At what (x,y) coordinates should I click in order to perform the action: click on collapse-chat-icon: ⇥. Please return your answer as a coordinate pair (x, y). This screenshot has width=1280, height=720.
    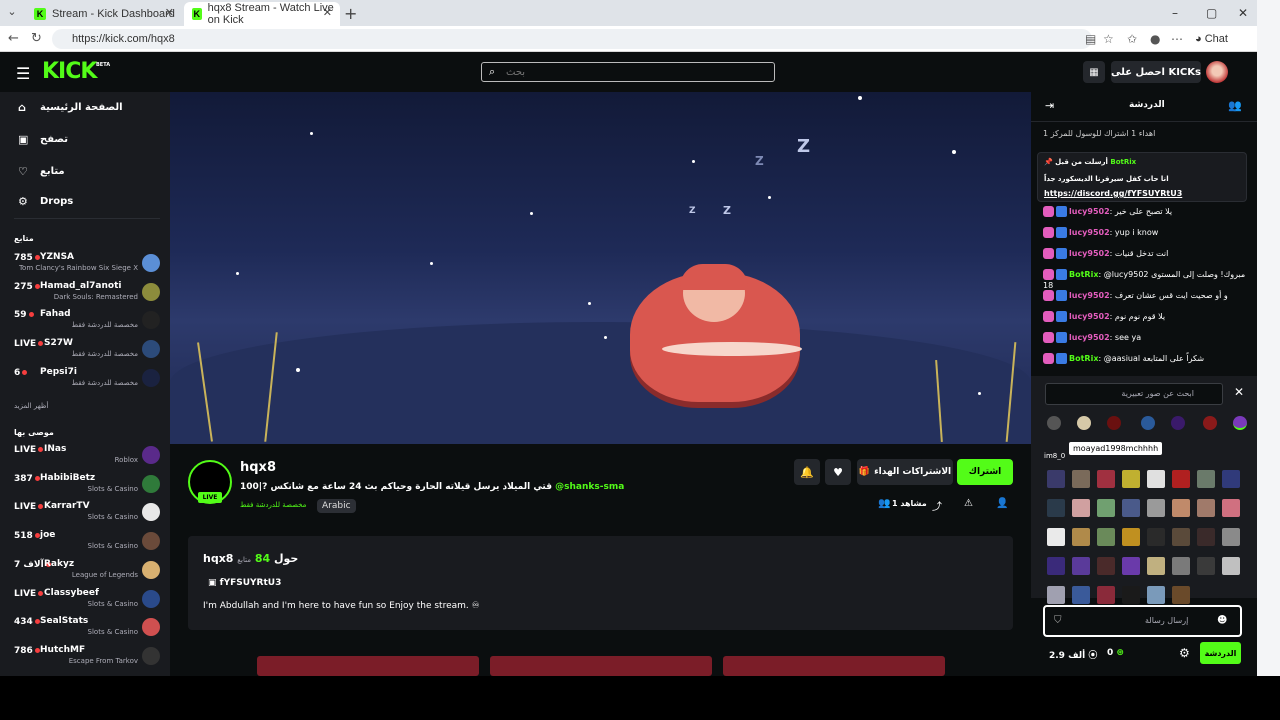
    Looking at the image, I should click on (1049, 105).